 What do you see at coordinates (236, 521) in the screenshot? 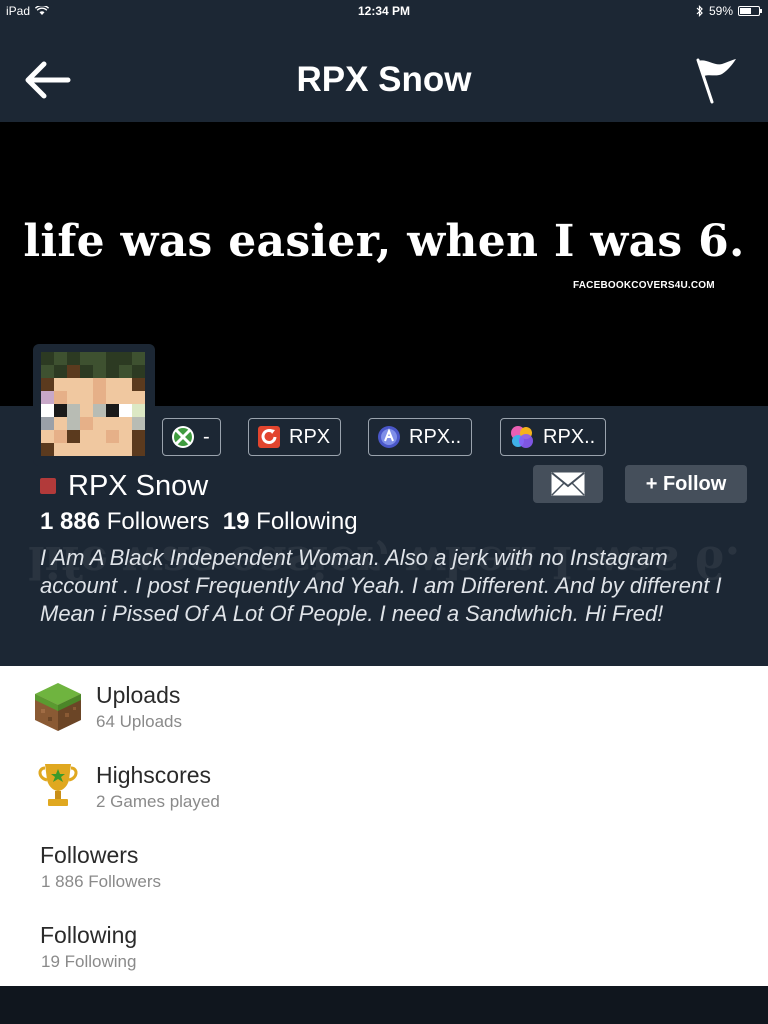
I see `following-count: 19` at bounding box center [236, 521].